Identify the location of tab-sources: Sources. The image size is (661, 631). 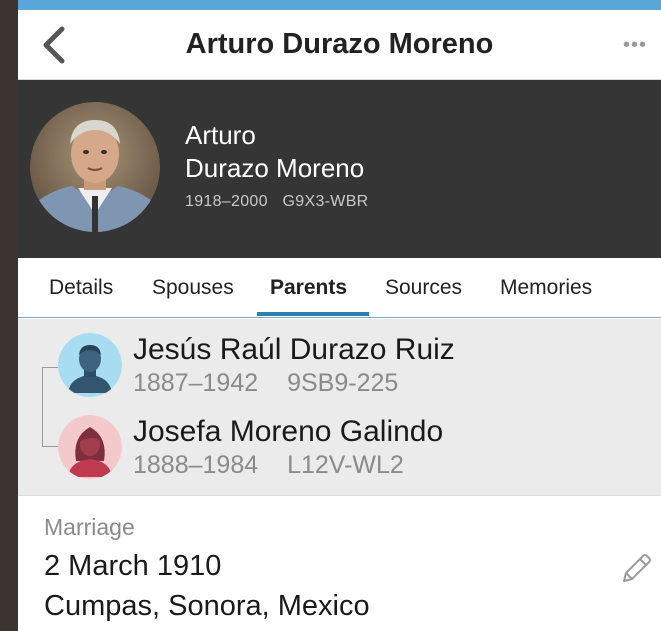
(423, 288).